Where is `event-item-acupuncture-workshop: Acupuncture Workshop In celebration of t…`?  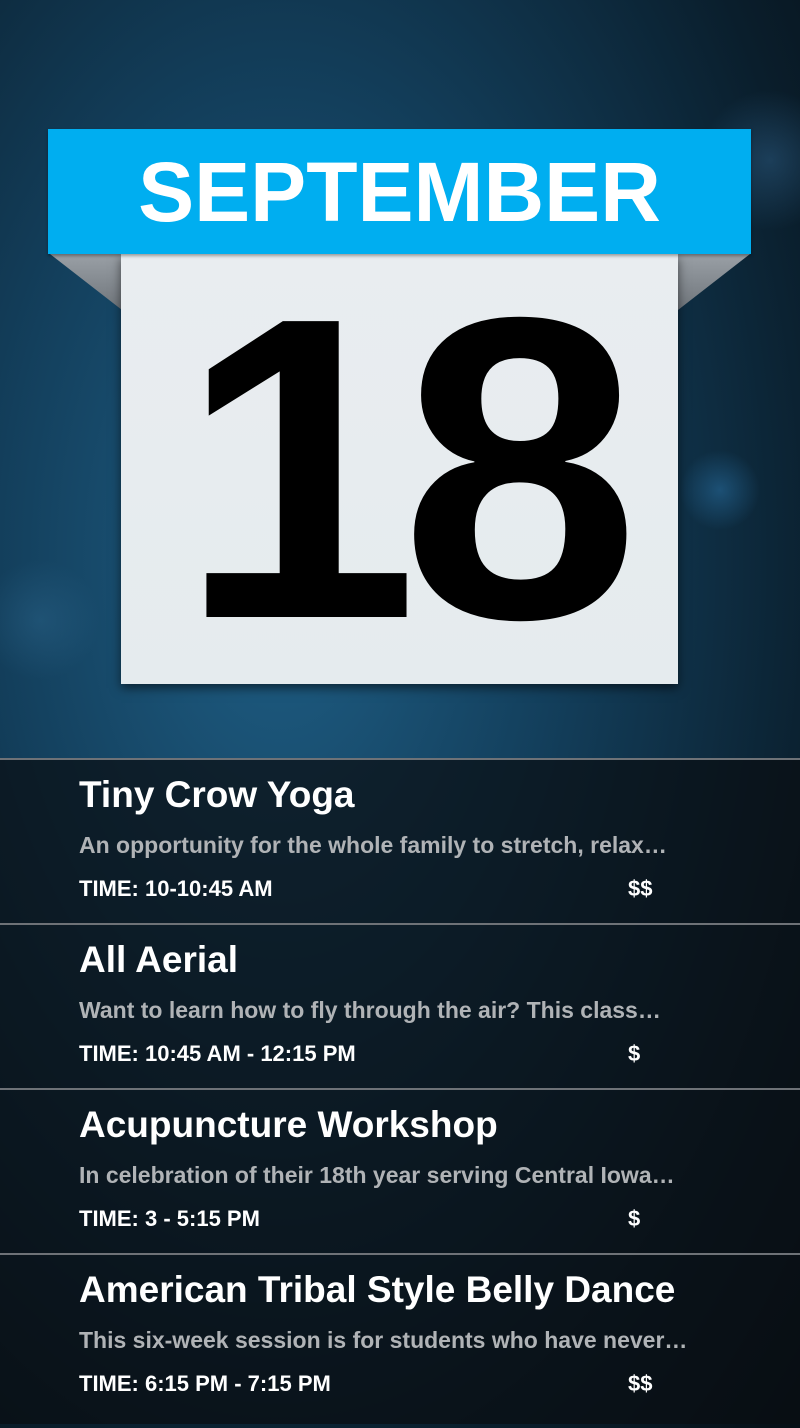
event-item-acupuncture-workshop: Acupuncture Workshop In celebration of t… is located at coordinates (400, 1170).